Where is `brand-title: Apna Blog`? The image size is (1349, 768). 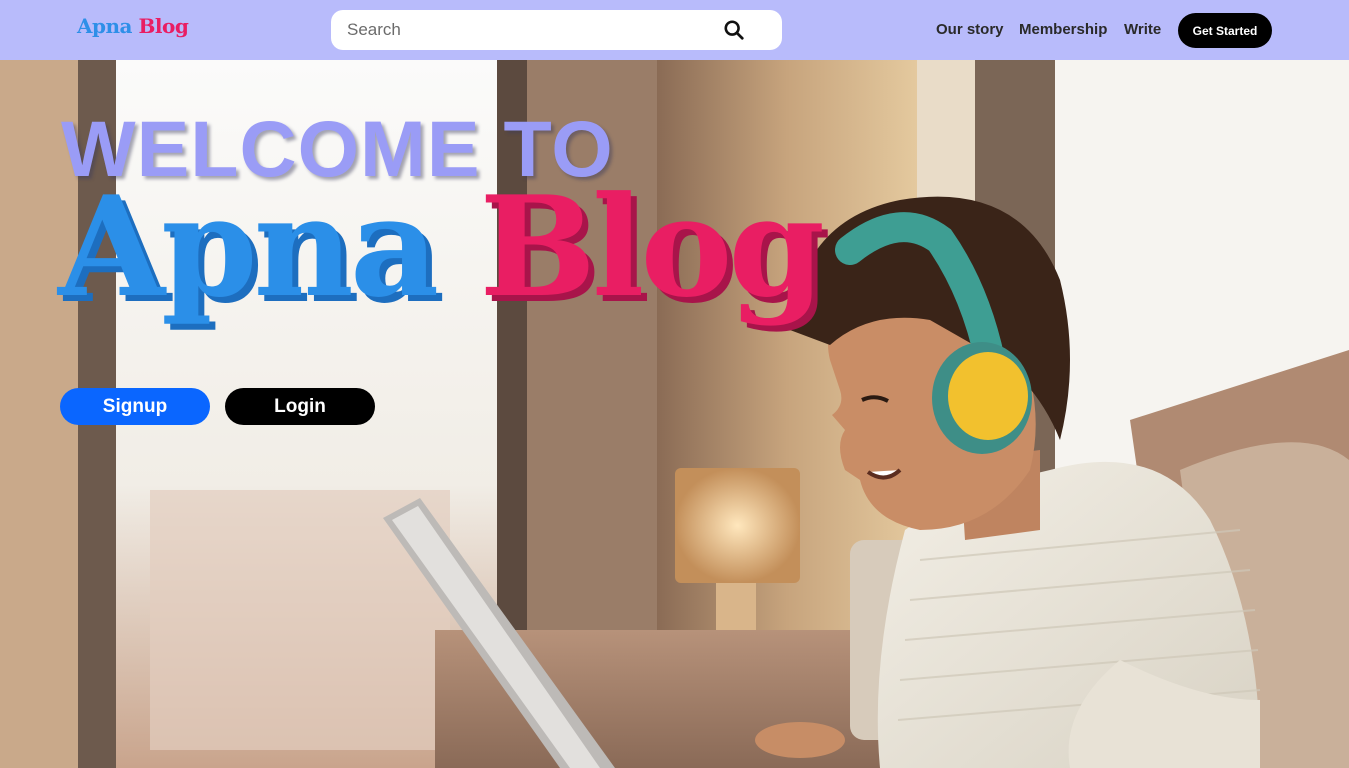
brand-title: Apna Blog is located at coordinates (441, 247).